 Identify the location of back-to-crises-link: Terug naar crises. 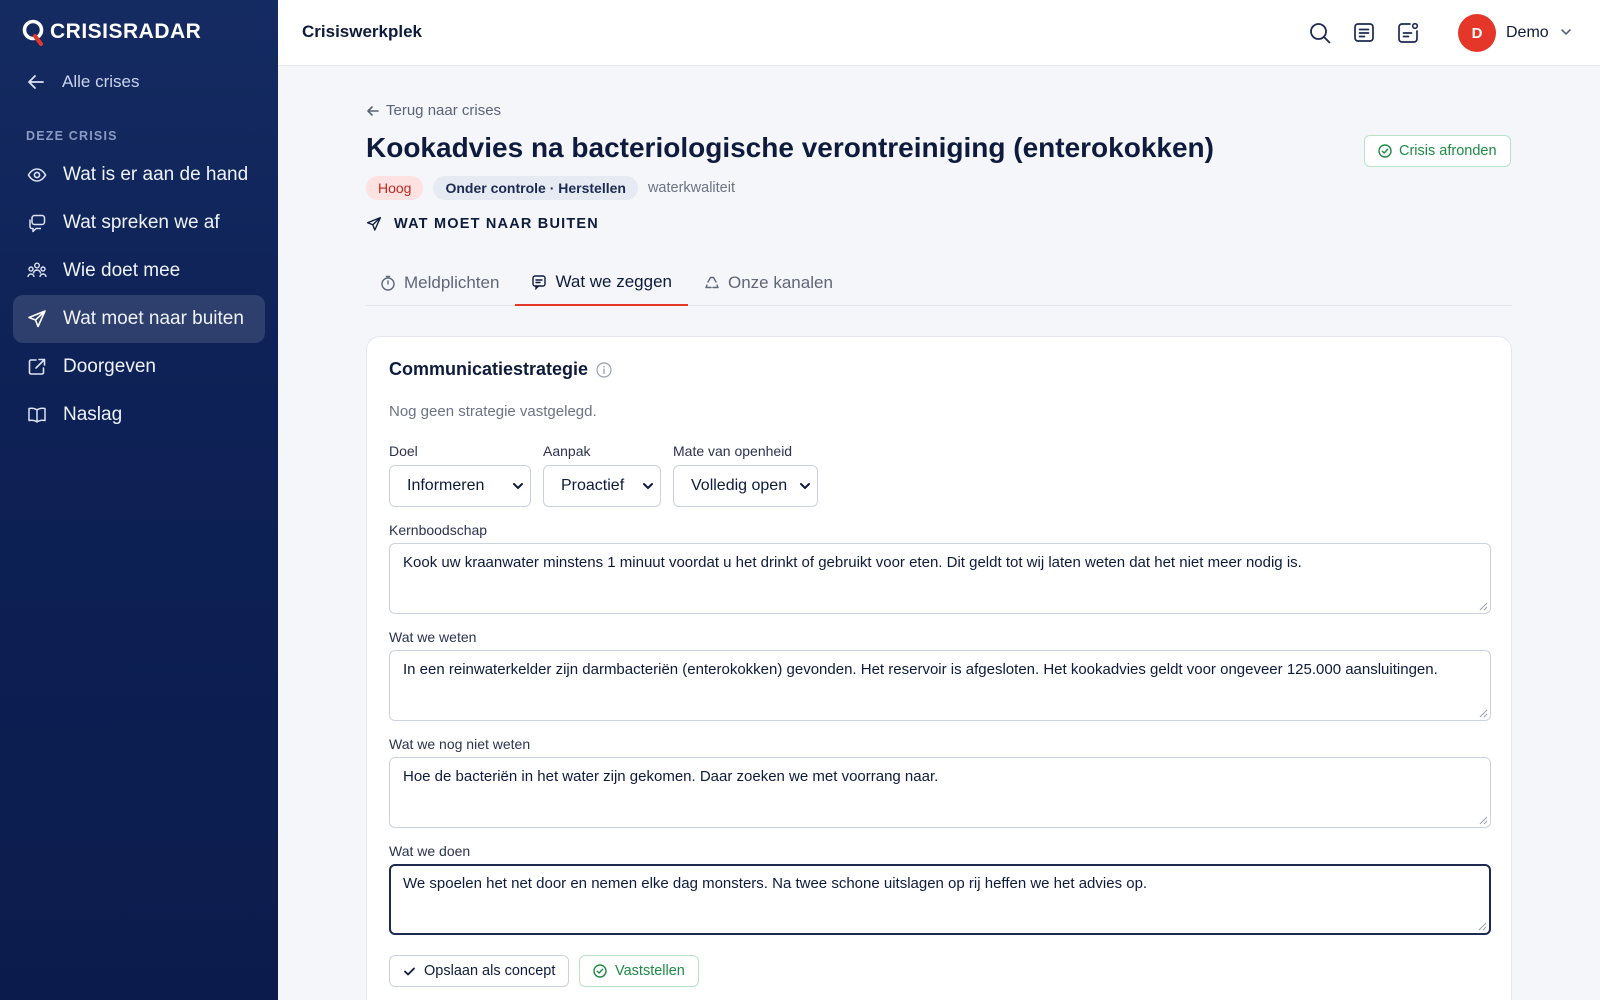
(433, 110).